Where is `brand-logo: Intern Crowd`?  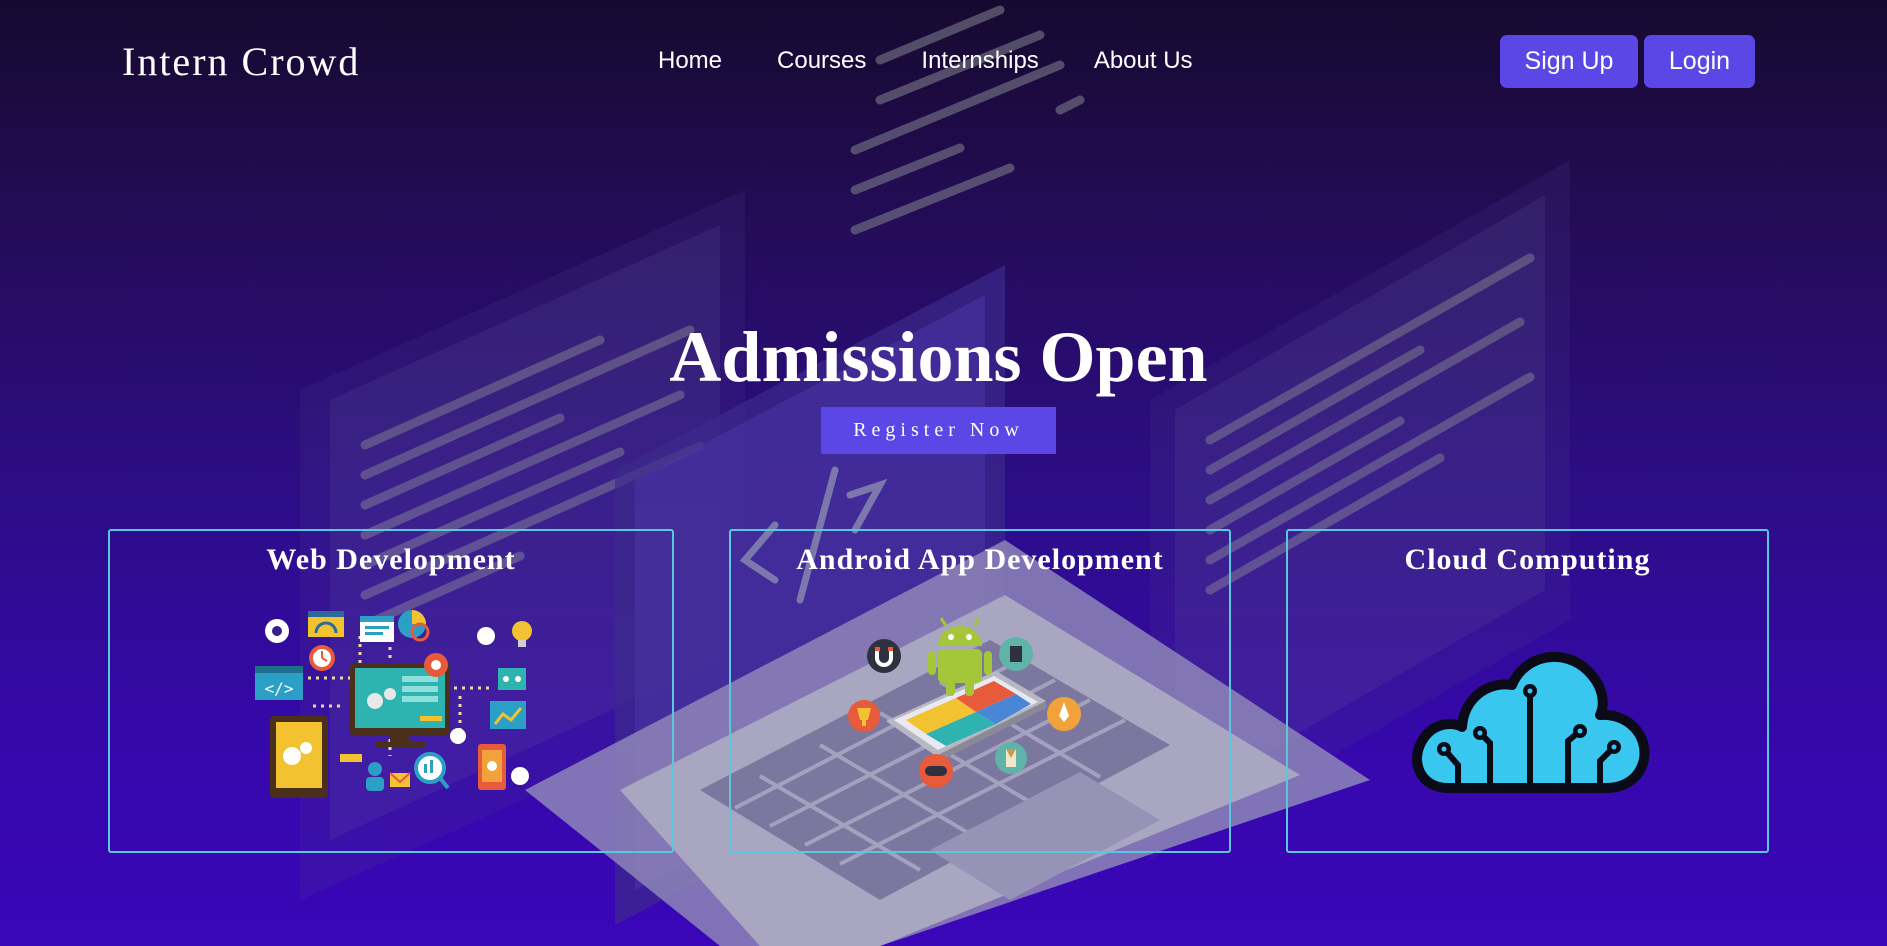
brand-logo: Intern Crowd is located at coordinates (241, 61).